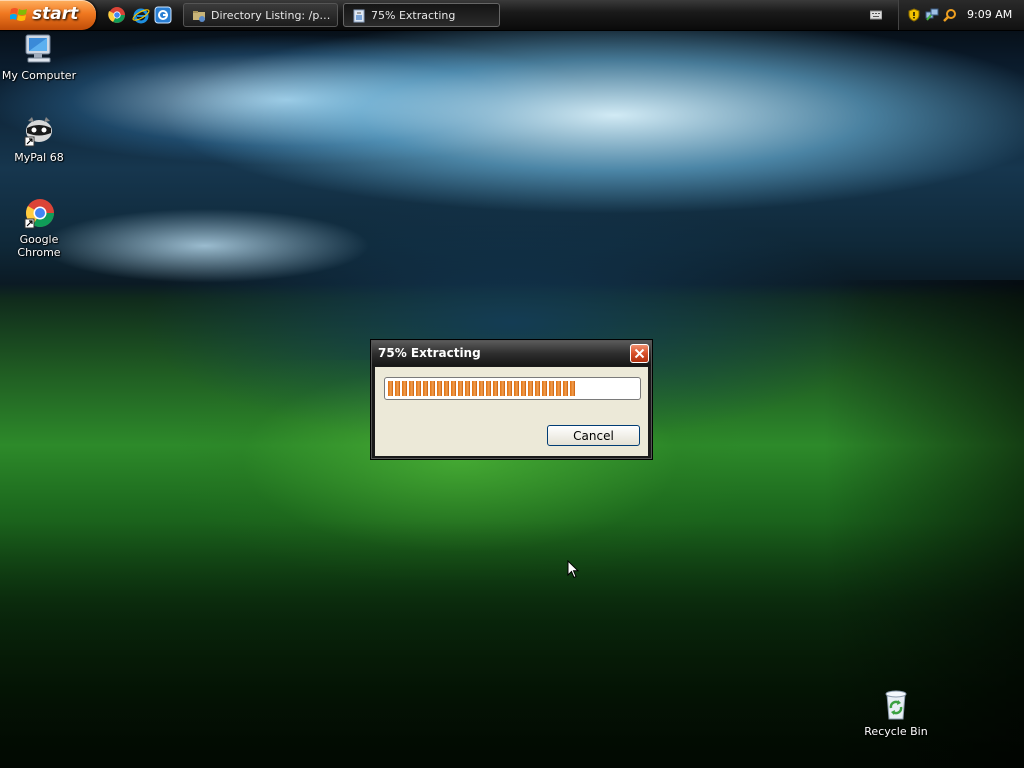 The image size is (1024, 768). I want to click on dialog-body: Cancel, so click(511, 411).